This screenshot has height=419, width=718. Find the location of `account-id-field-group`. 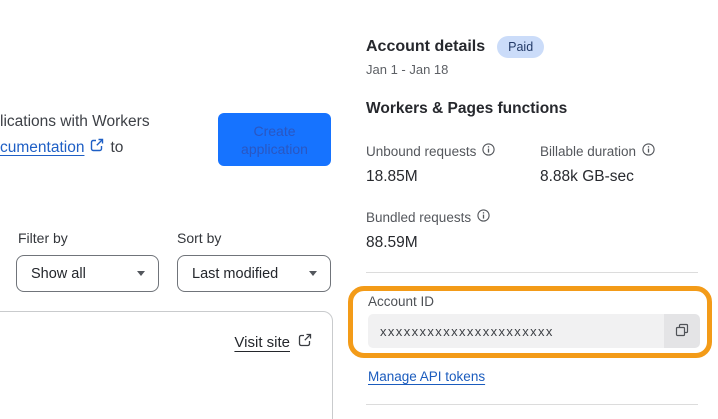

account-id-field-group is located at coordinates (534, 331).